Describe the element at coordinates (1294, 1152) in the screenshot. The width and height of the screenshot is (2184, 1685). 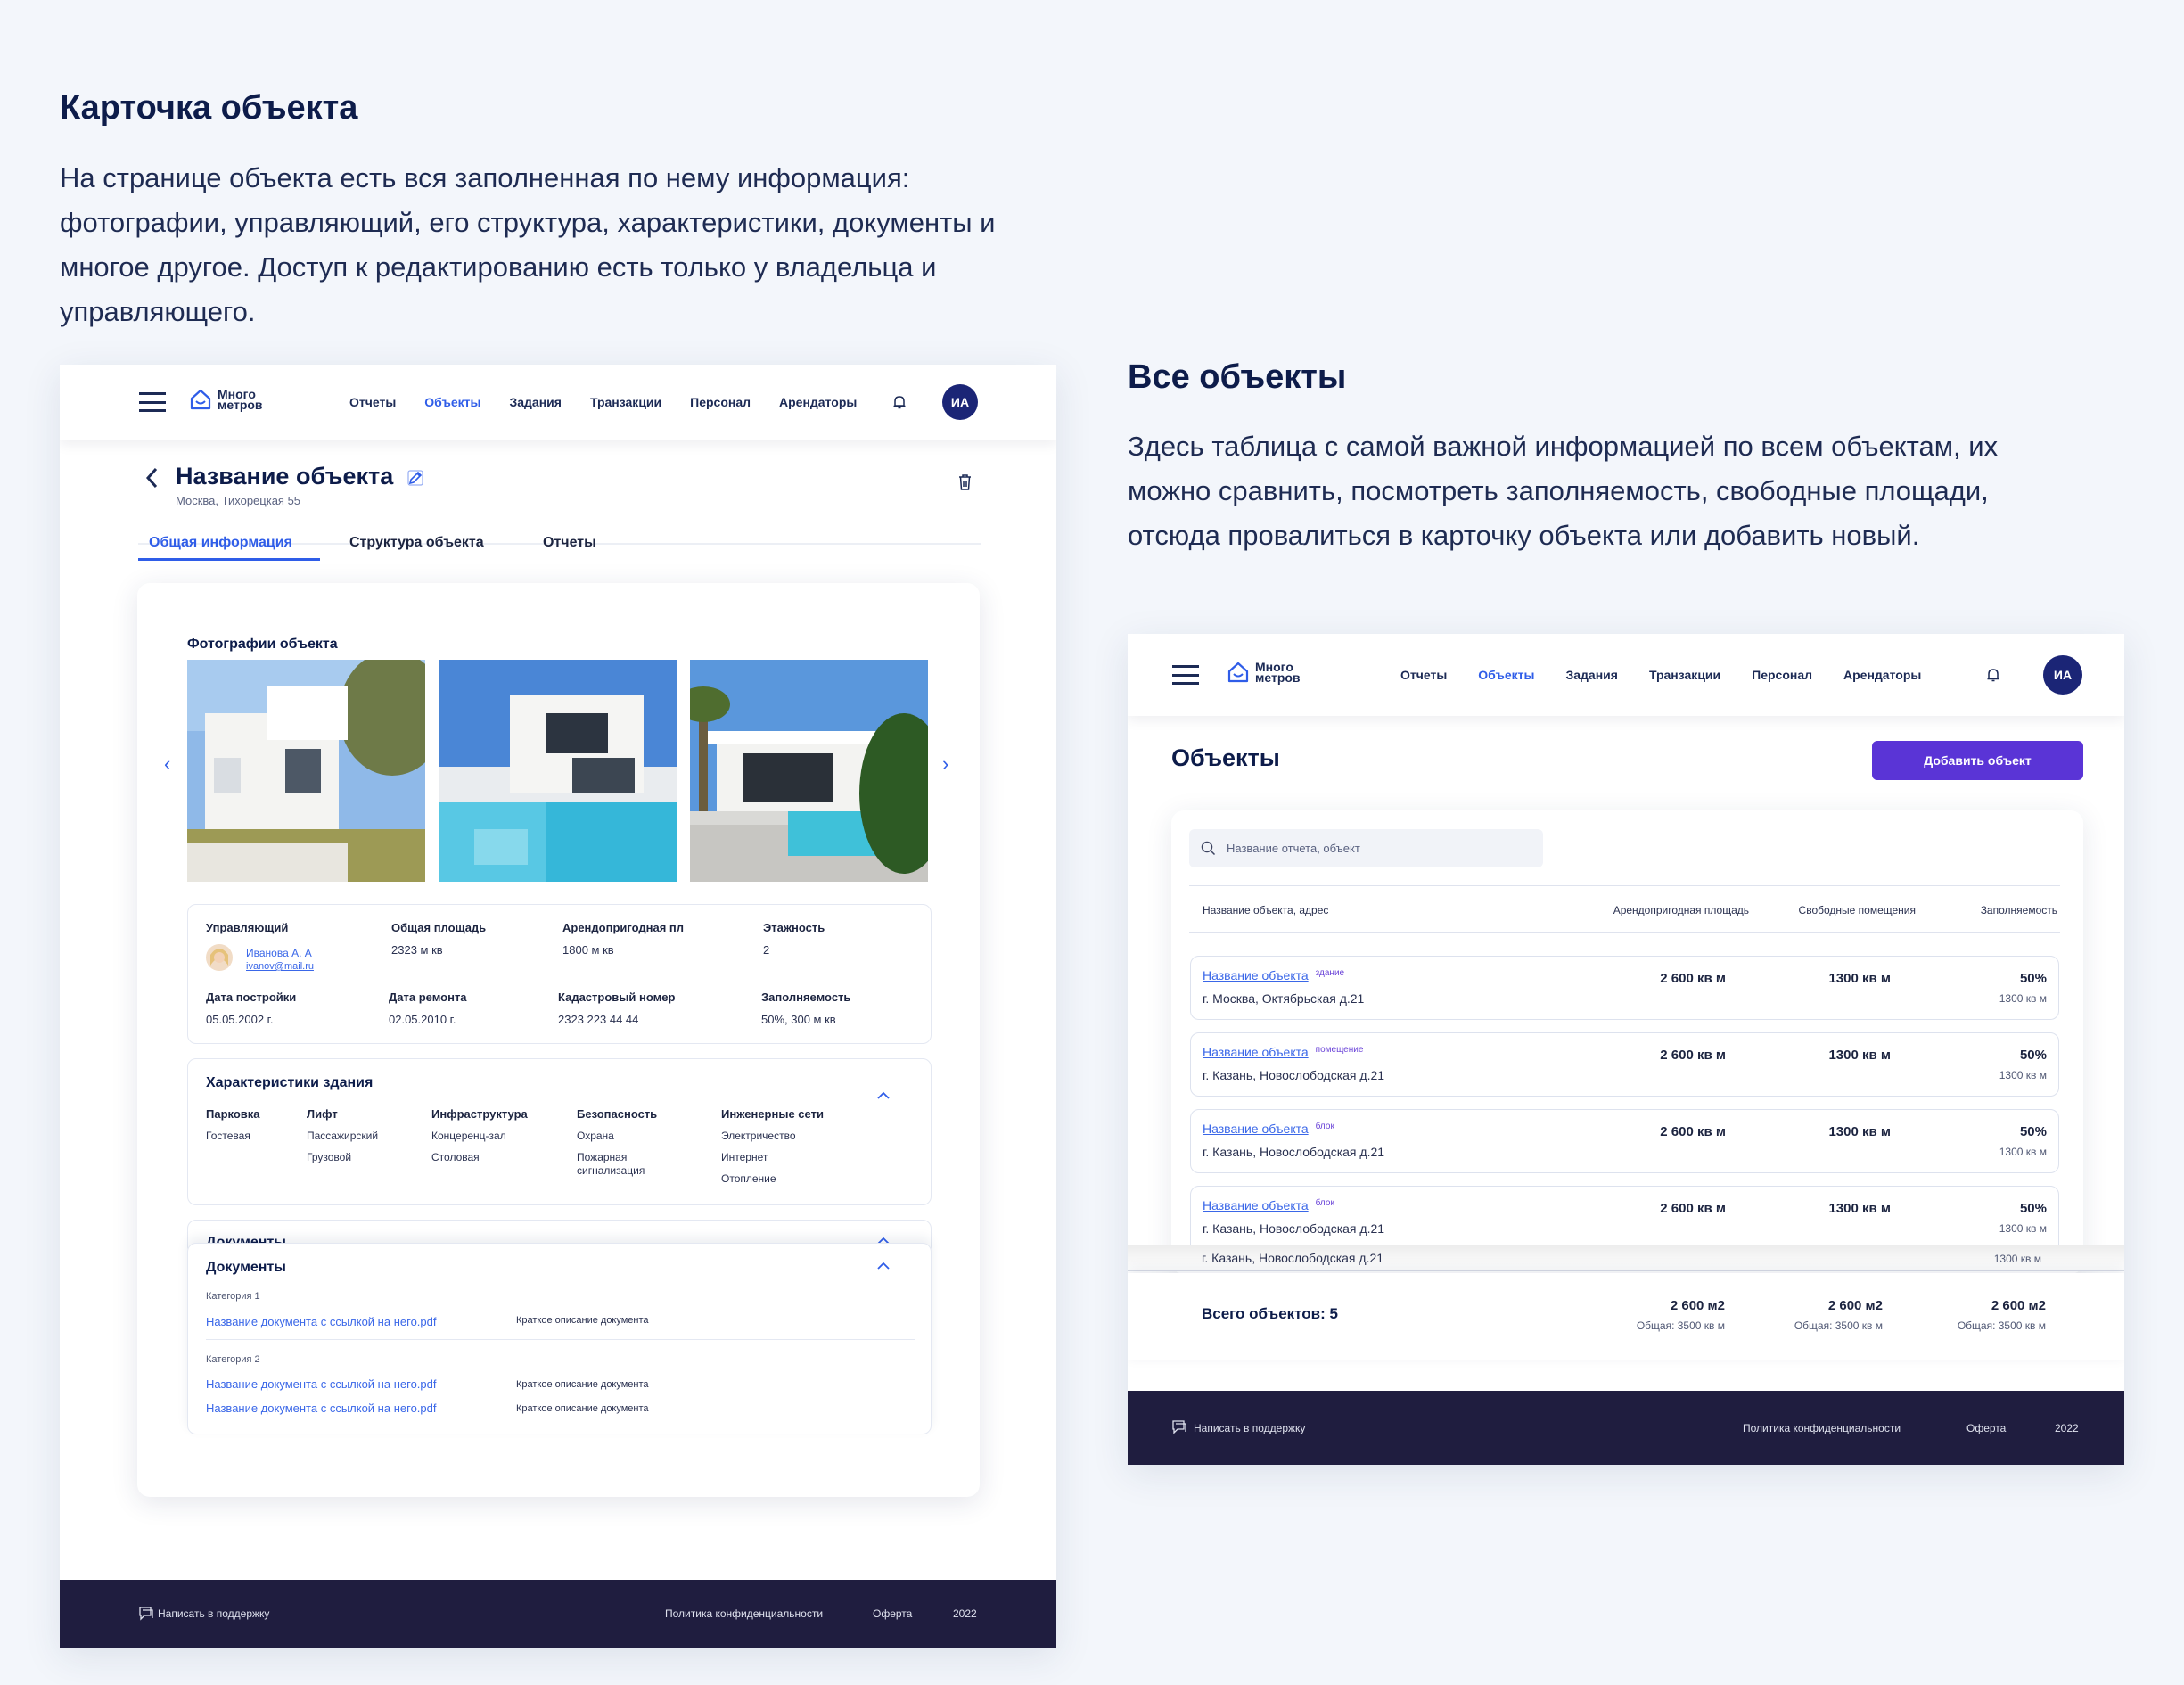
I see `object-address: г. Казань, Новослободская д.21` at that location.